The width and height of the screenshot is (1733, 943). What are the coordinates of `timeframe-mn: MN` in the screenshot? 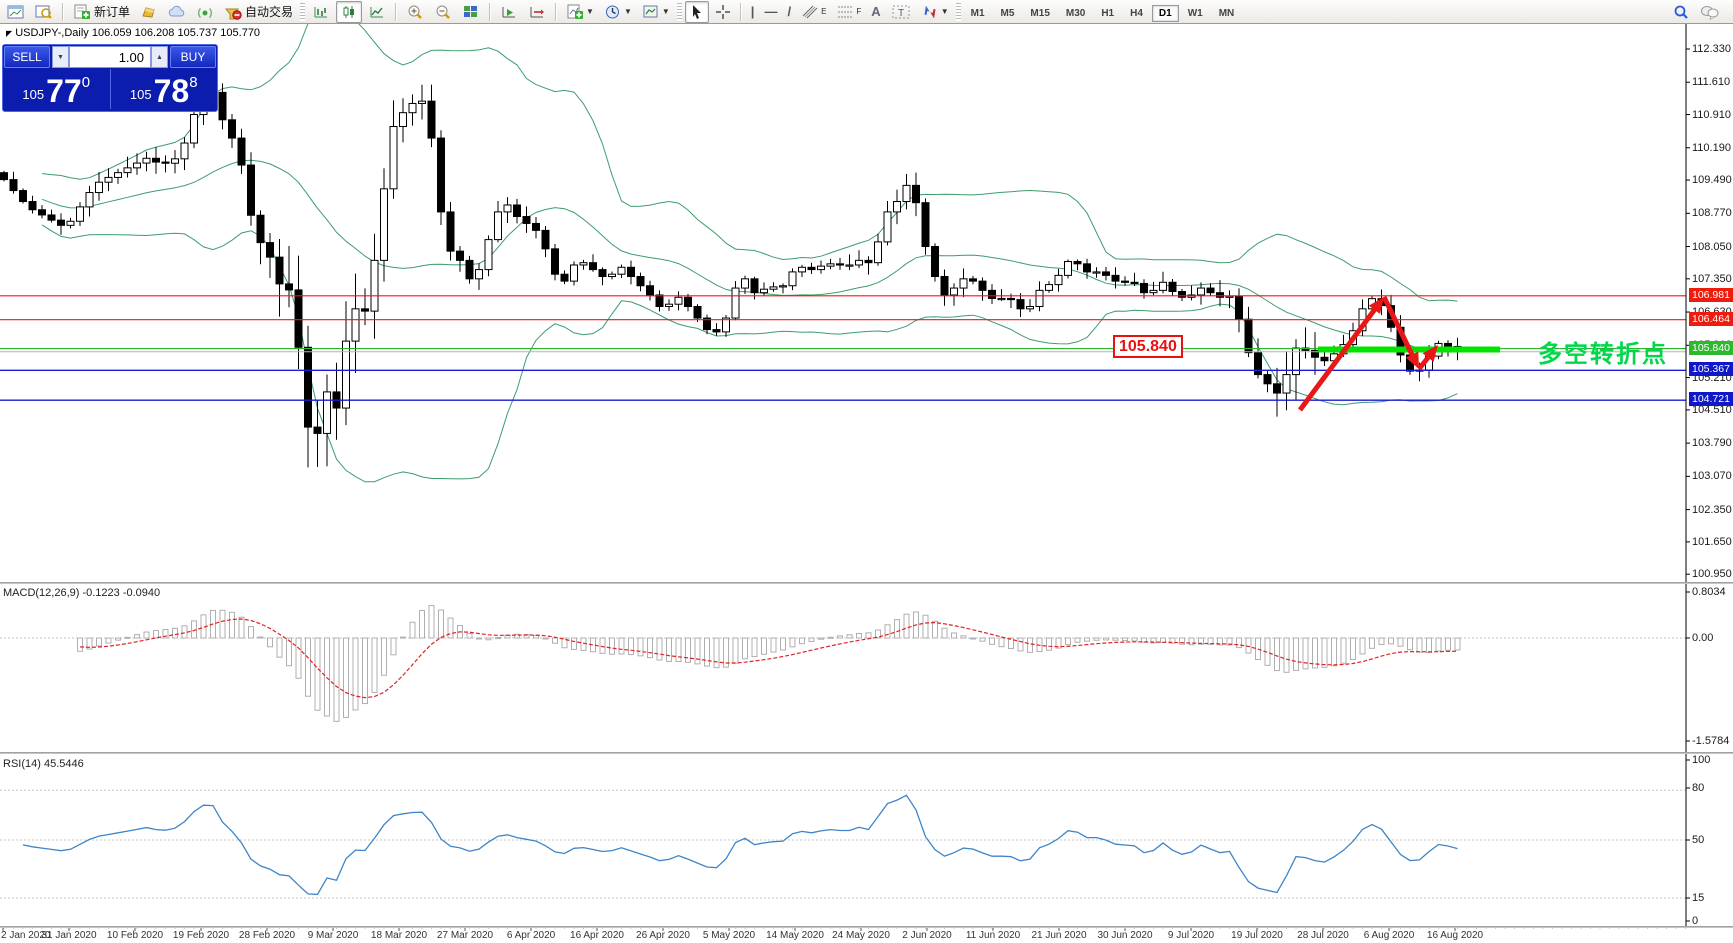 It's located at (1227, 13).